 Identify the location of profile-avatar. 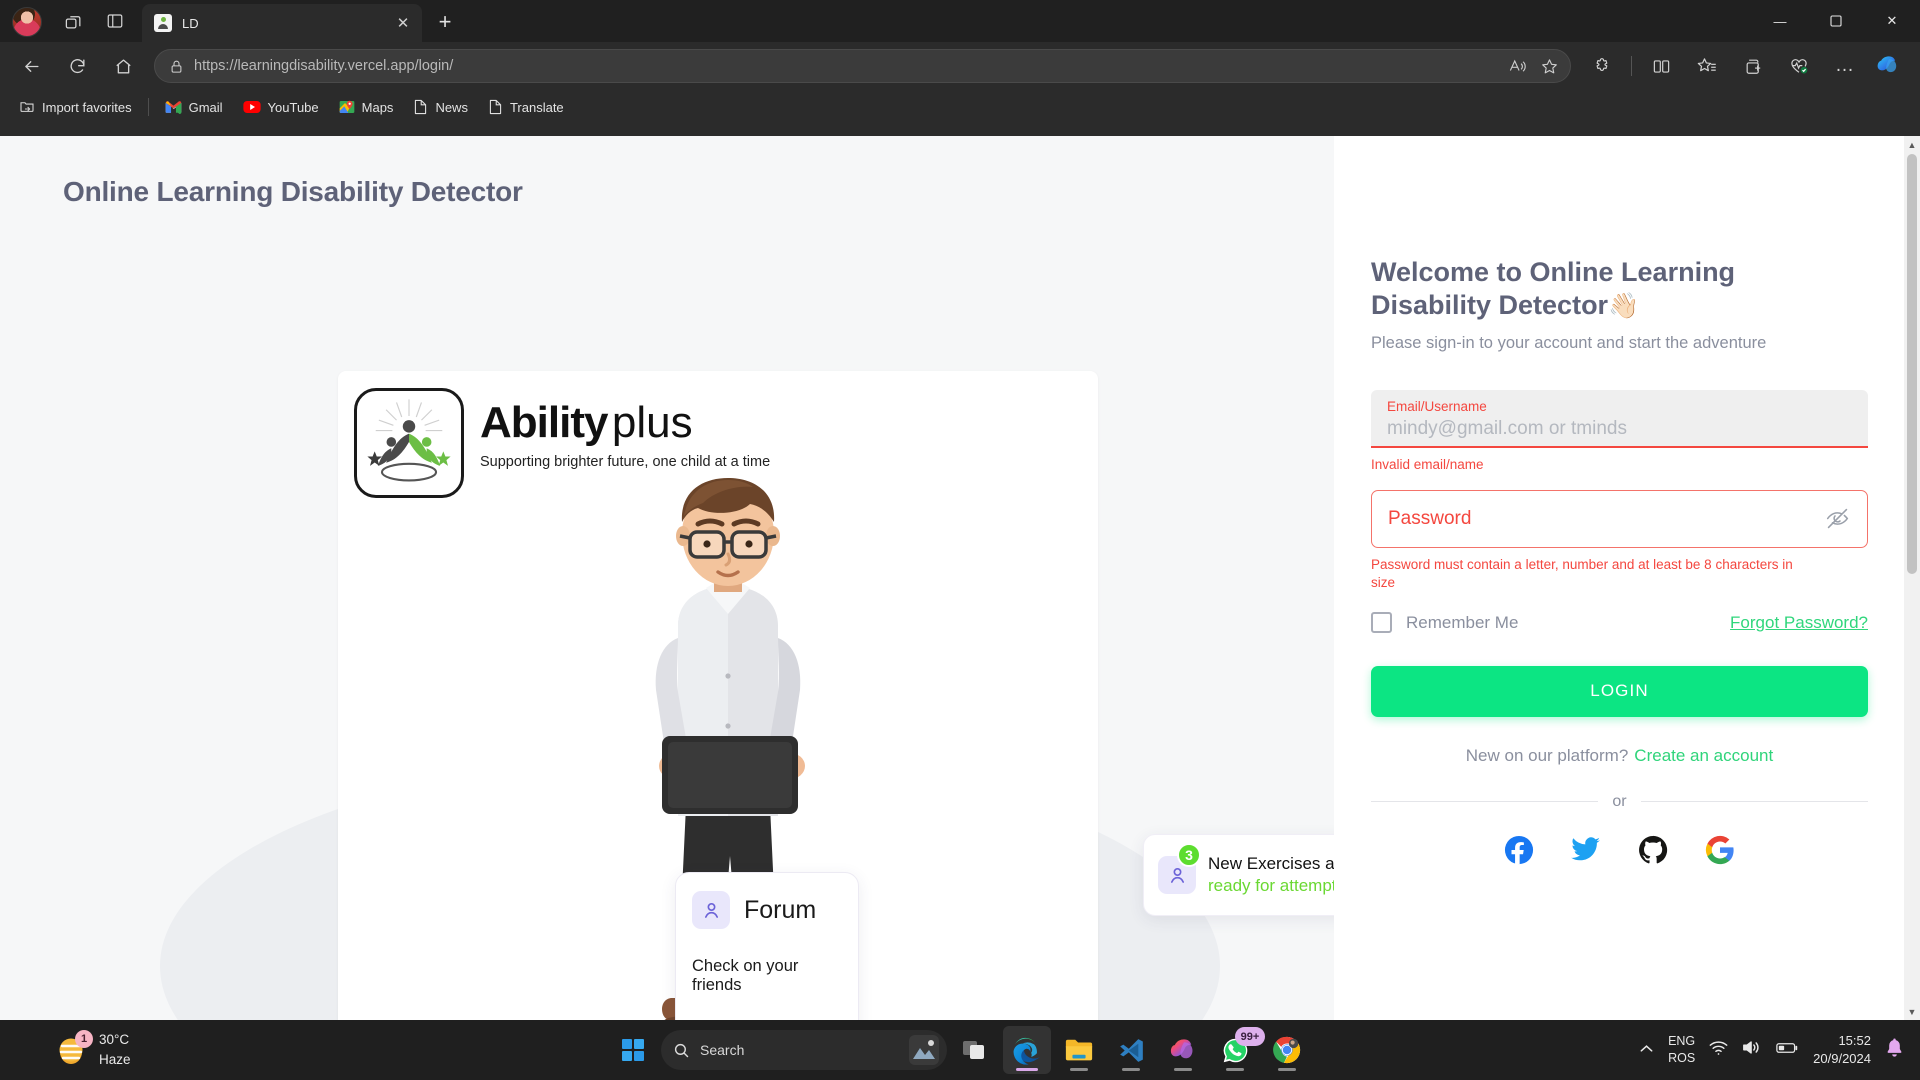
(27, 22).